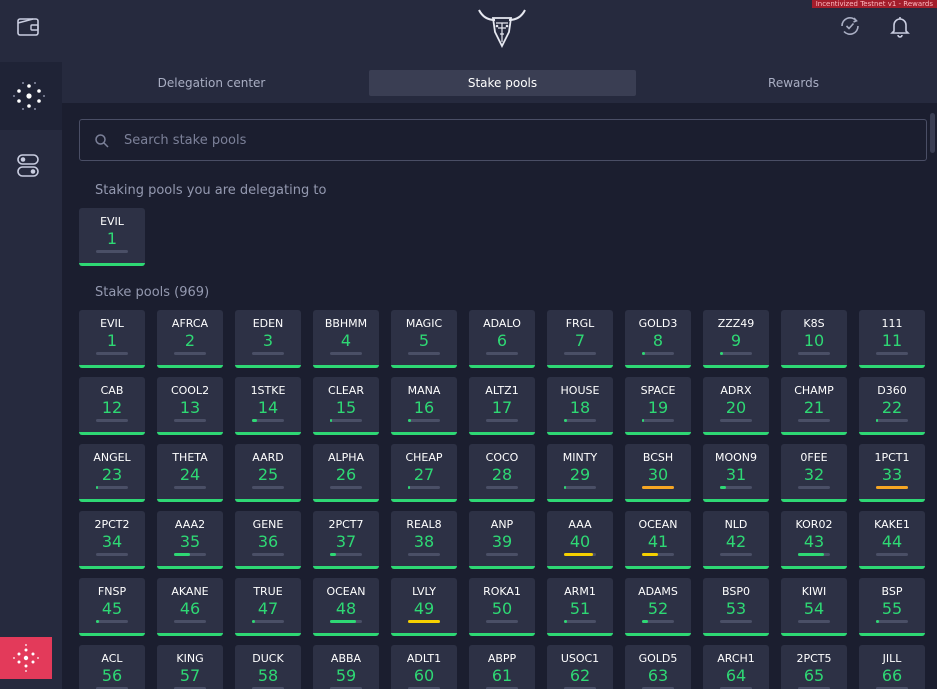 Image resolution: width=937 pixels, height=689 pixels. I want to click on pool-tile: REAL8 38, so click(424, 540).